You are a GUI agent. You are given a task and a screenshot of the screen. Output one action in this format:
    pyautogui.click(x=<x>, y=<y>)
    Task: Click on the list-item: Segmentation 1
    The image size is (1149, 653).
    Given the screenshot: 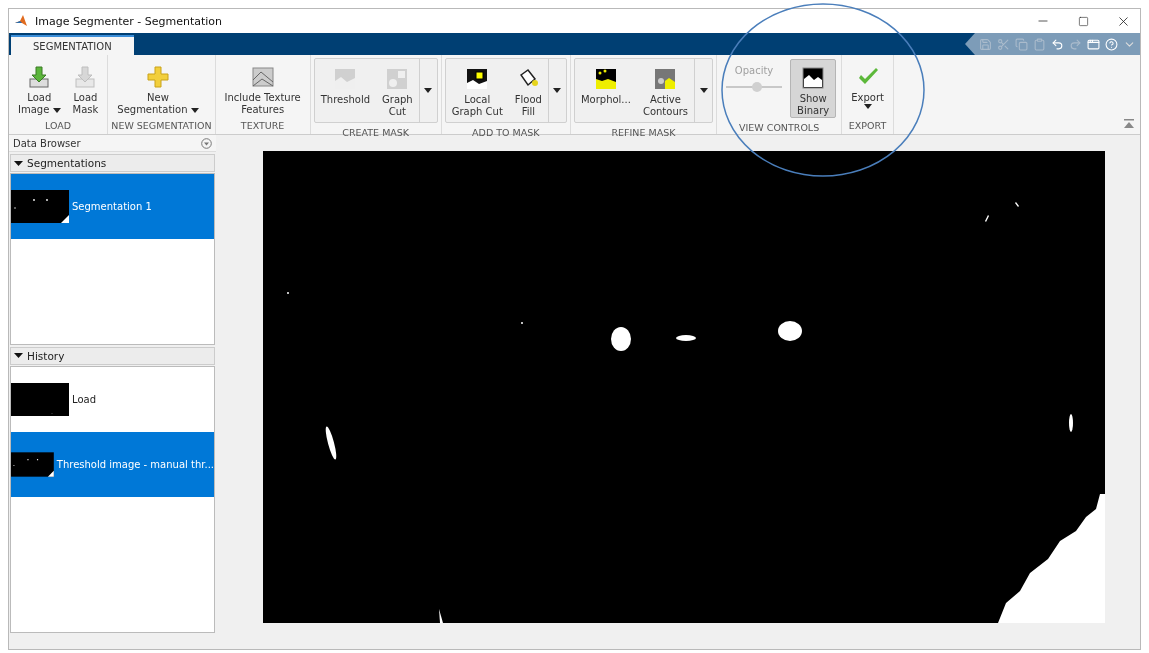 What is the action you would take?
    pyautogui.click(x=112, y=206)
    